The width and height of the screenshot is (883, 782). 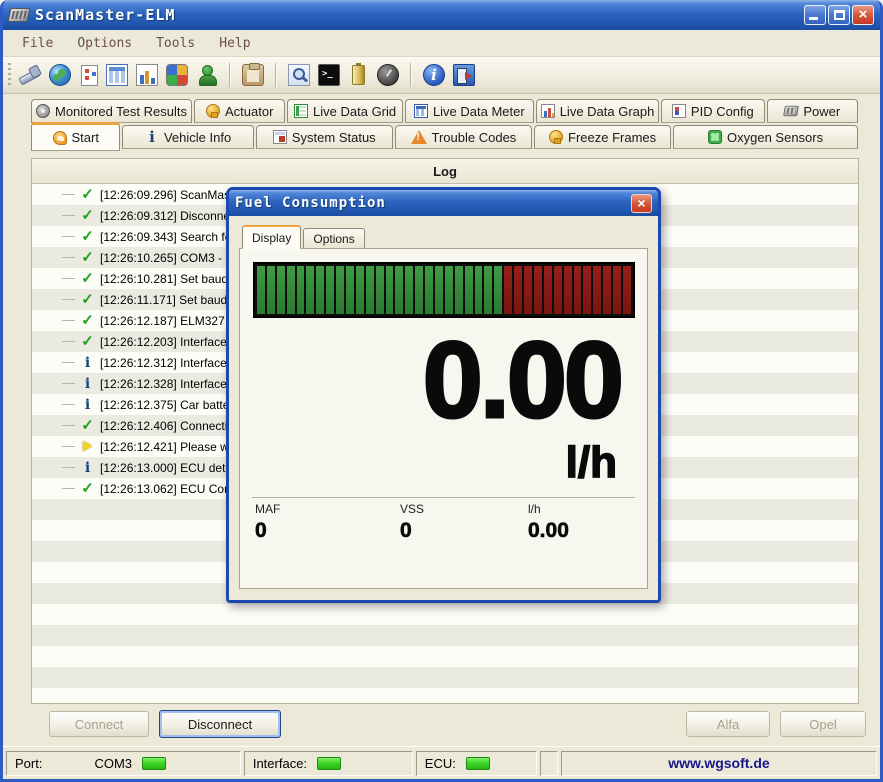 What do you see at coordinates (168, 215) in the screenshot?
I see `log-entry-text: [12:26:09.312] Disconnec` at bounding box center [168, 215].